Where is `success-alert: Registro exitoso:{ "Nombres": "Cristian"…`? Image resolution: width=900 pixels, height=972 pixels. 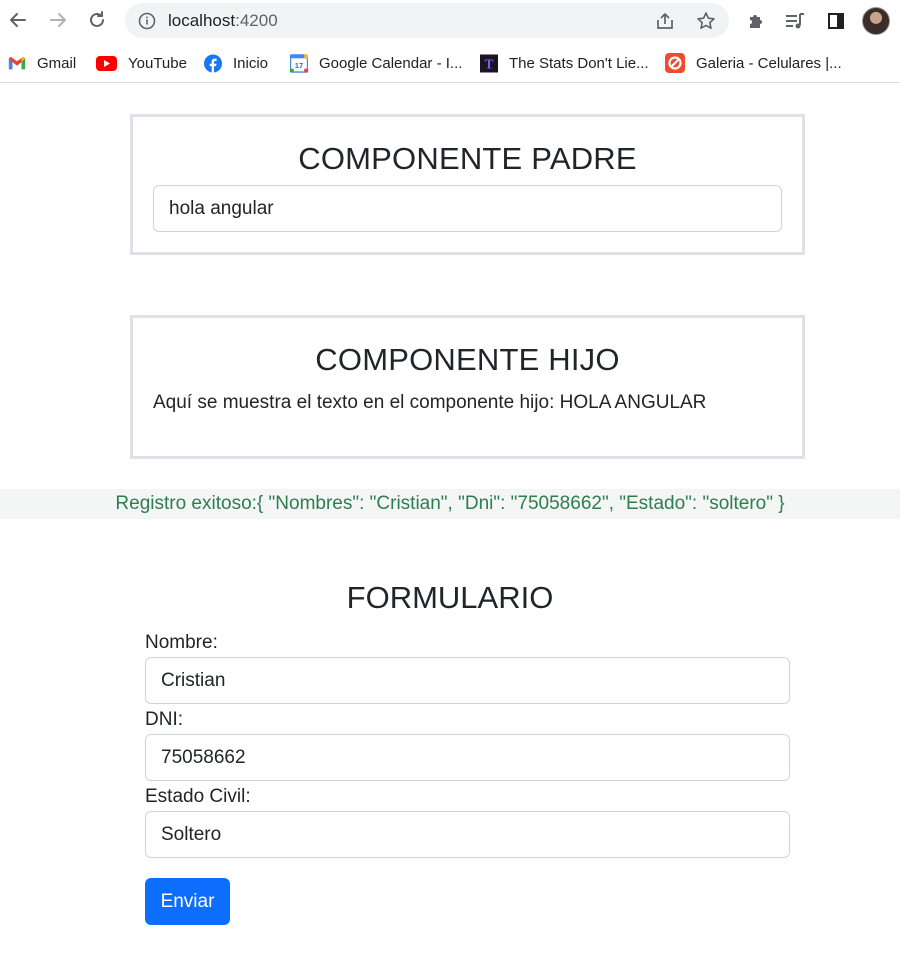 success-alert: Registro exitoso:{ "Nombres": "Cristian"… is located at coordinates (450, 504).